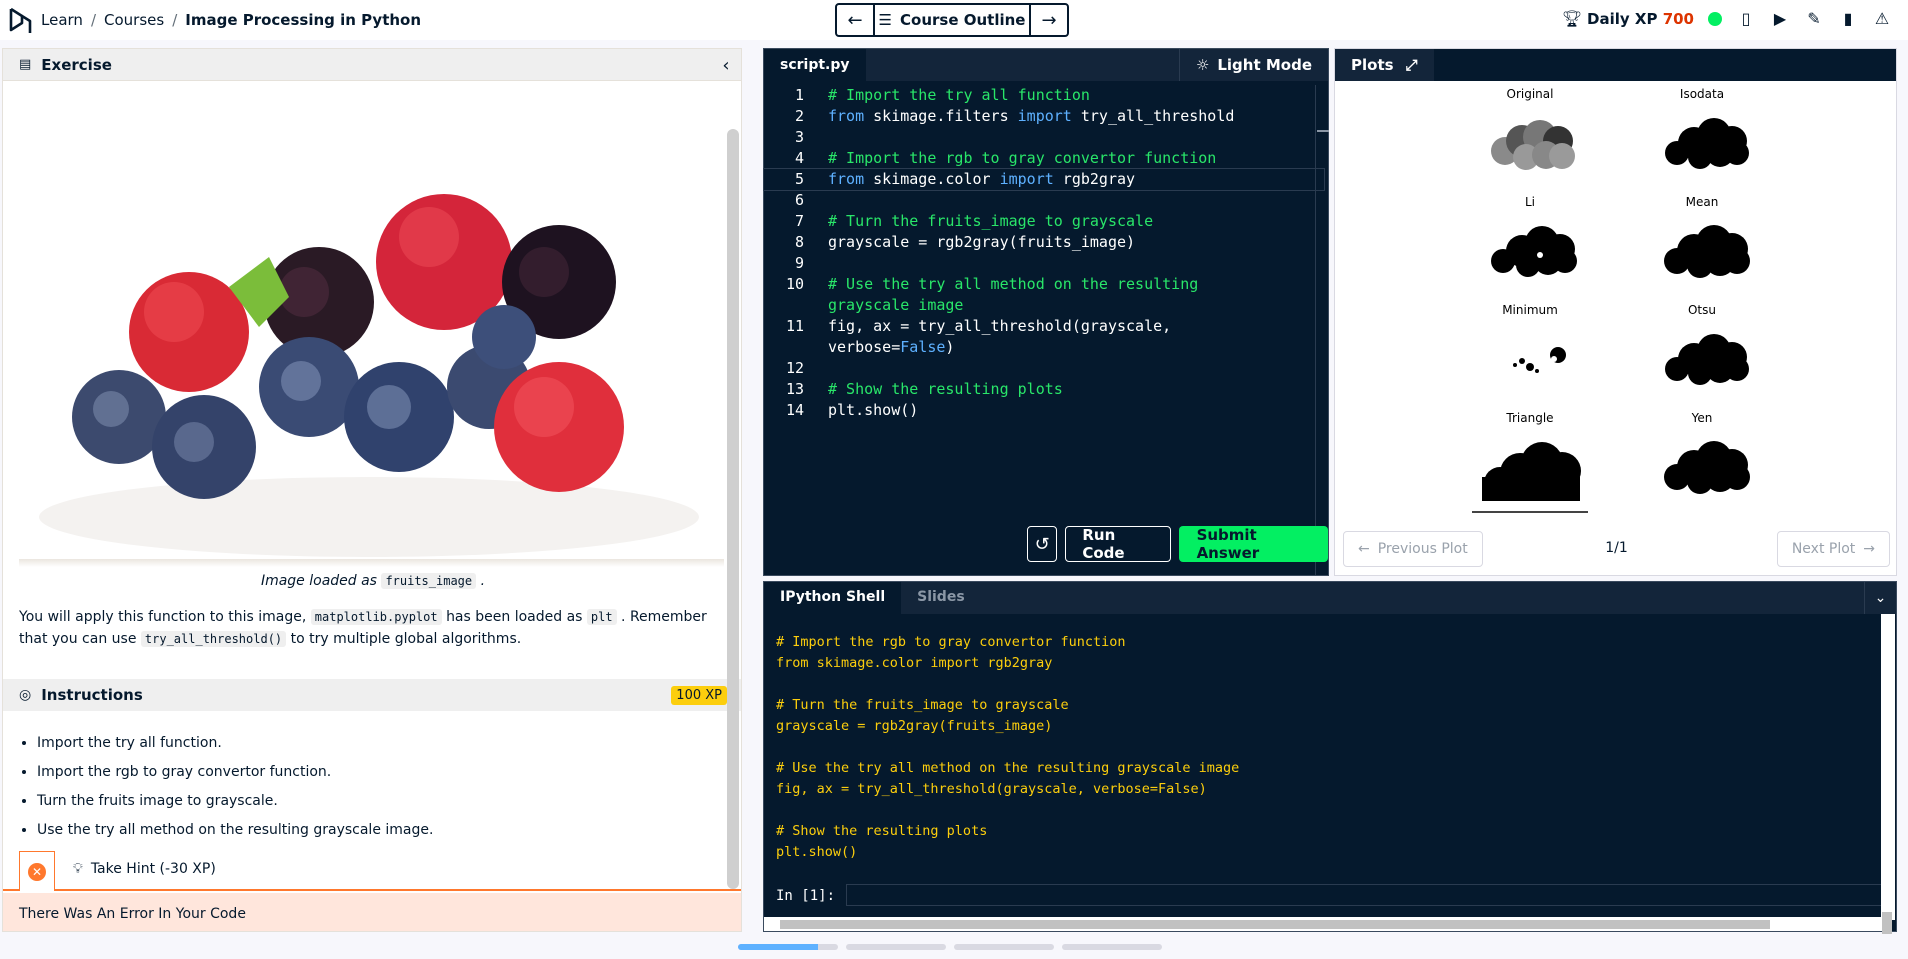 This screenshot has height=959, width=1908. What do you see at coordinates (1702, 94) in the screenshot?
I see `plot-label: Isodata` at bounding box center [1702, 94].